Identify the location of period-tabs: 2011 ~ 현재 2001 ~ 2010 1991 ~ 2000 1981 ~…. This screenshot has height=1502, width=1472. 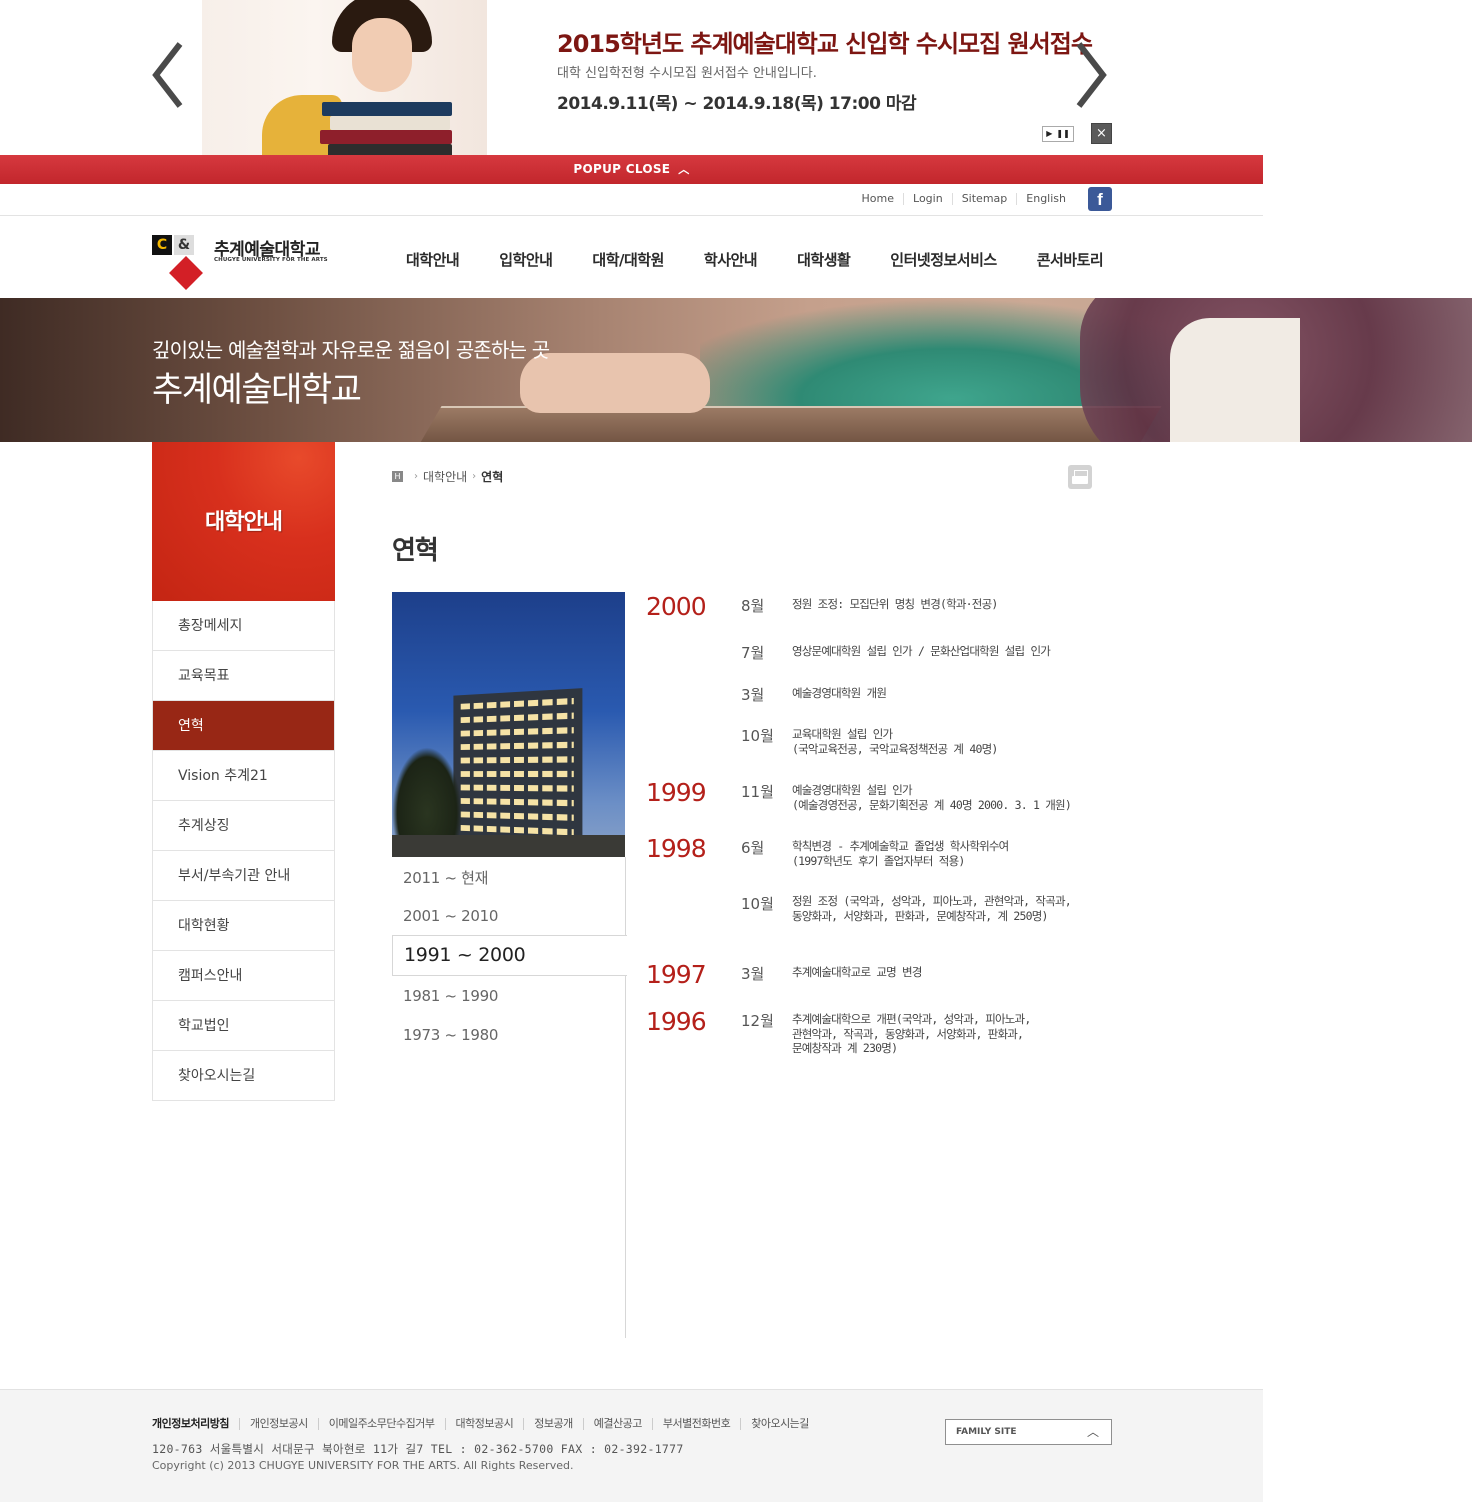
(509, 1097).